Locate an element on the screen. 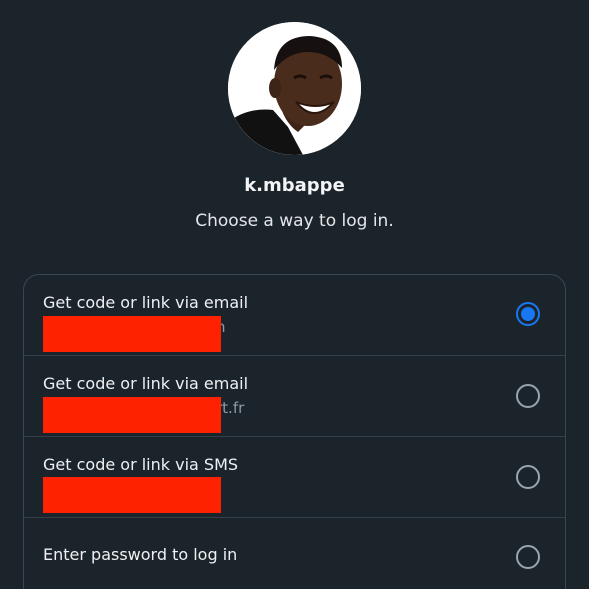  avatar is located at coordinates (294, 88).